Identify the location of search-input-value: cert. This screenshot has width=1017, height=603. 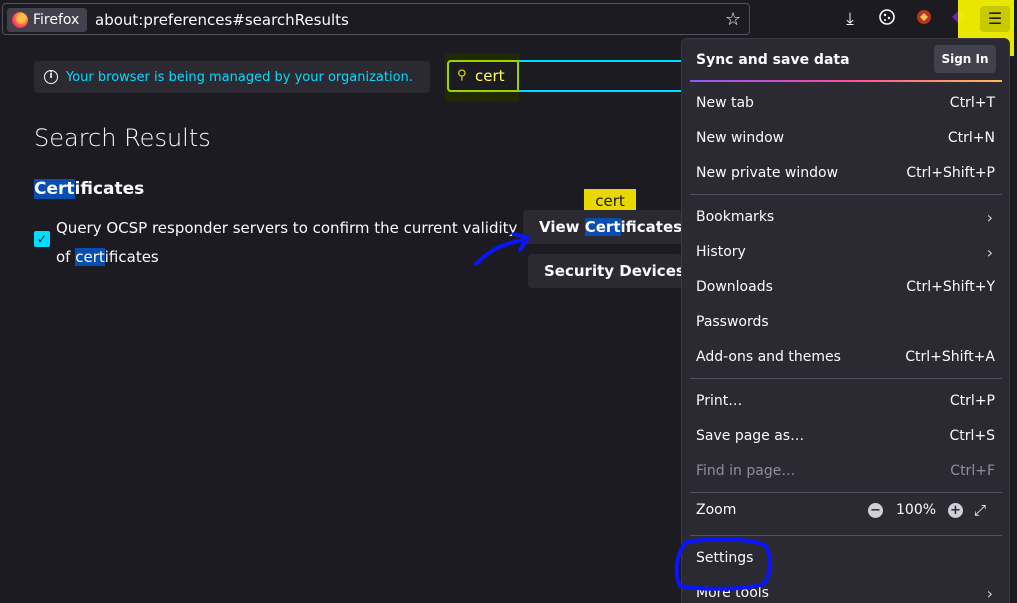
(490, 76).